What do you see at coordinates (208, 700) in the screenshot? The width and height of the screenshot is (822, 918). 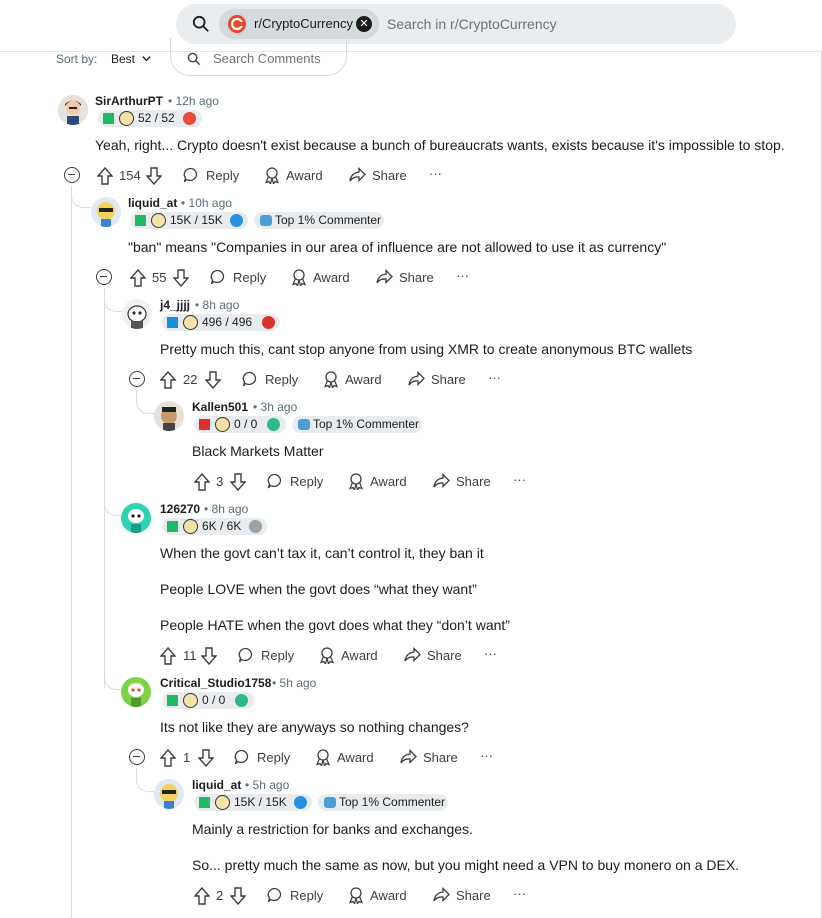 I see `user-flair: 0 / 0` at bounding box center [208, 700].